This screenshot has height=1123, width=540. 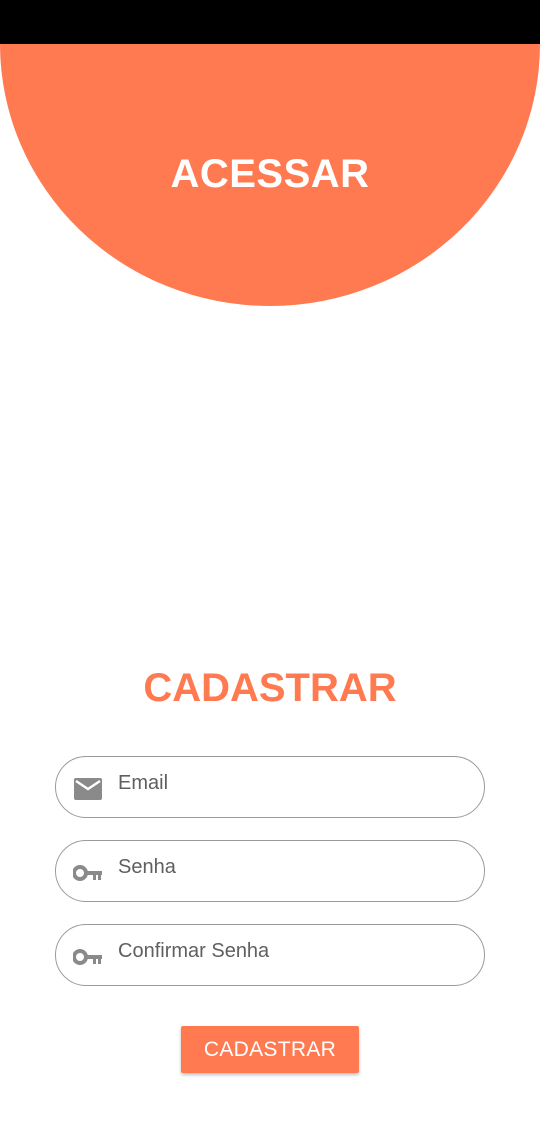 What do you see at coordinates (270, 688) in the screenshot?
I see `form-title: CADASTRAR` at bounding box center [270, 688].